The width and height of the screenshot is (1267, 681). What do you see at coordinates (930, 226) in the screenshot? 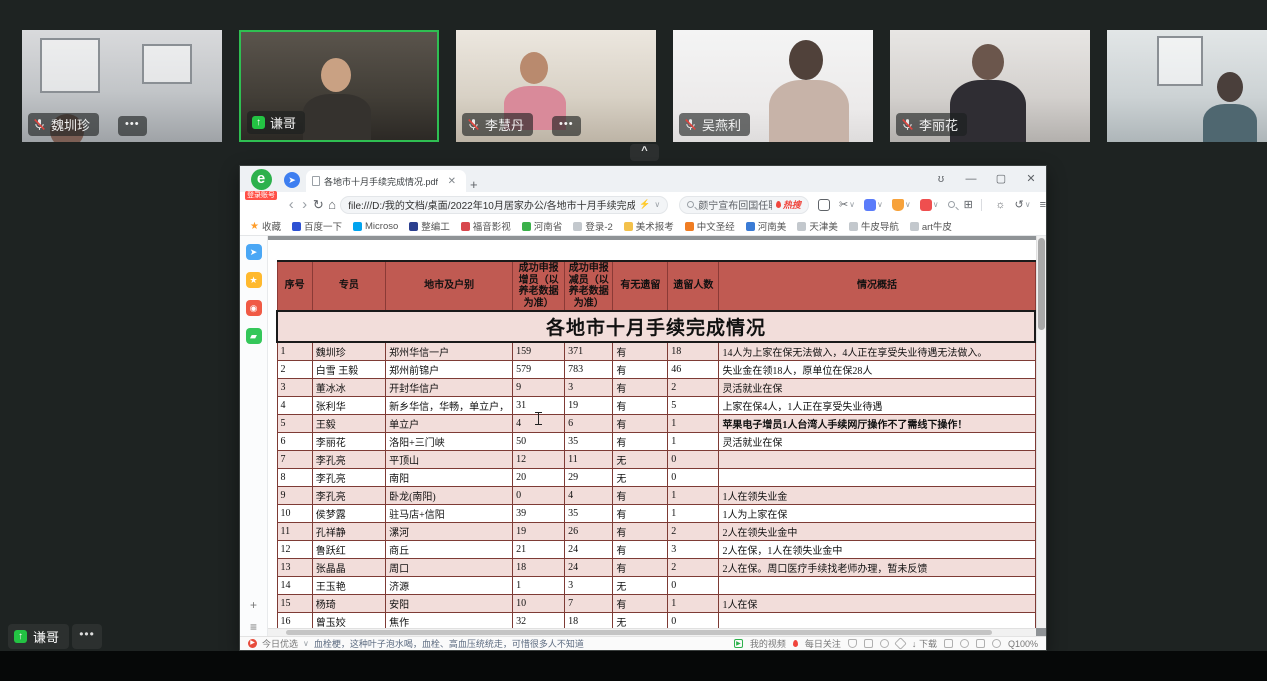
I see `bookmark-item: art牛皮` at bounding box center [930, 226].